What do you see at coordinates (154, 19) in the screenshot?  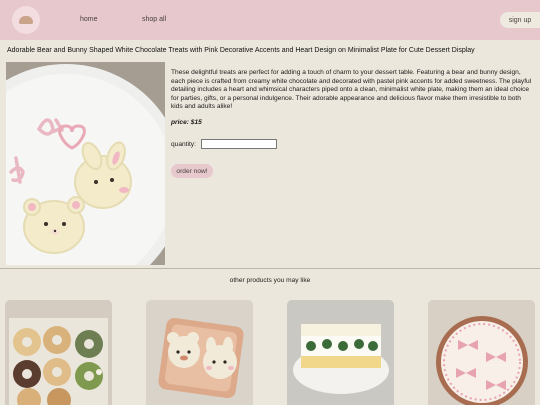 I see `nav-shop-all-link: shop all` at bounding box center [154, 19].